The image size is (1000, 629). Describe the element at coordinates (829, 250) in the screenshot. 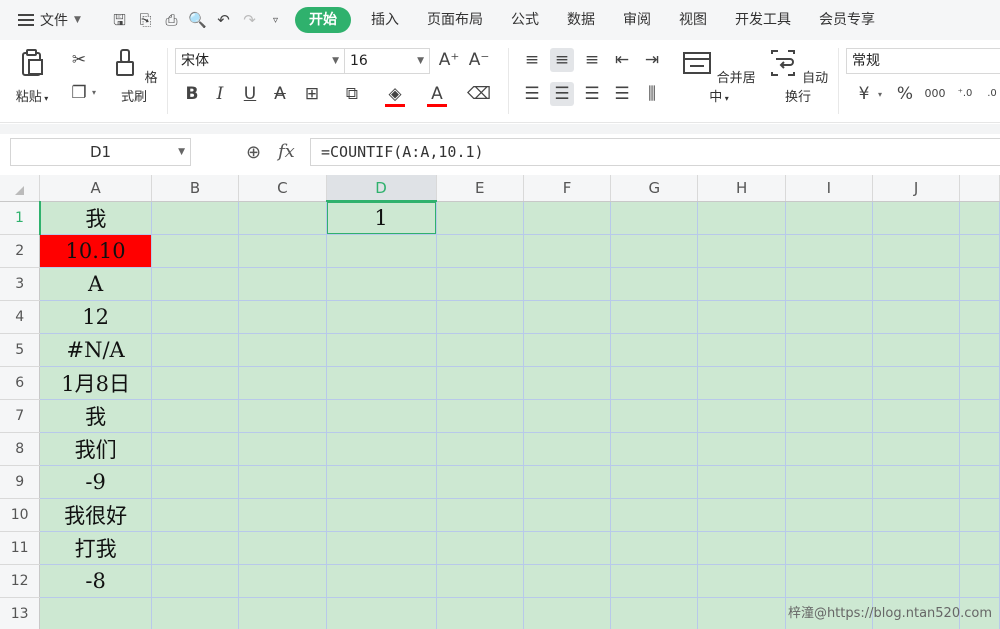

I see `cell-i2` at that location.